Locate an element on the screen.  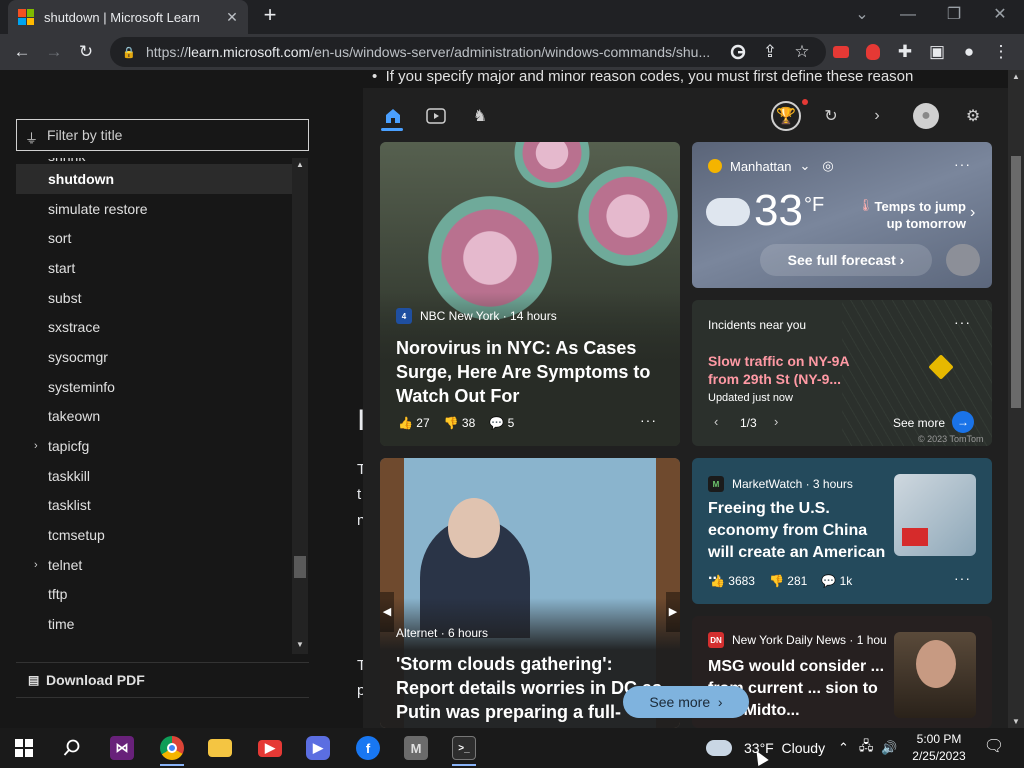
toc-item-tasklist: tasklist is located at coordinates (154, 506).